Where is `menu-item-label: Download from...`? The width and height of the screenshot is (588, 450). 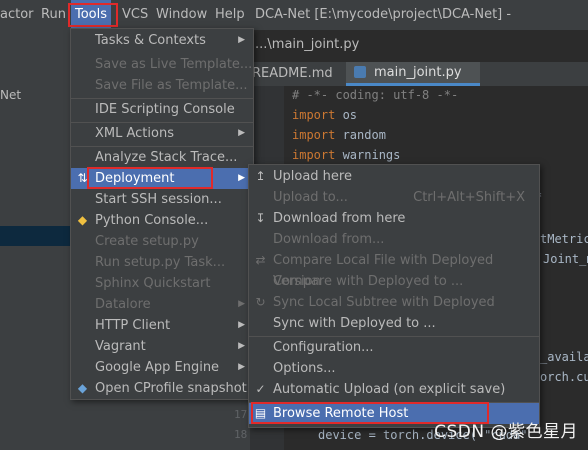
menu-item-label: Download from... is located at coordinates (329, 239).